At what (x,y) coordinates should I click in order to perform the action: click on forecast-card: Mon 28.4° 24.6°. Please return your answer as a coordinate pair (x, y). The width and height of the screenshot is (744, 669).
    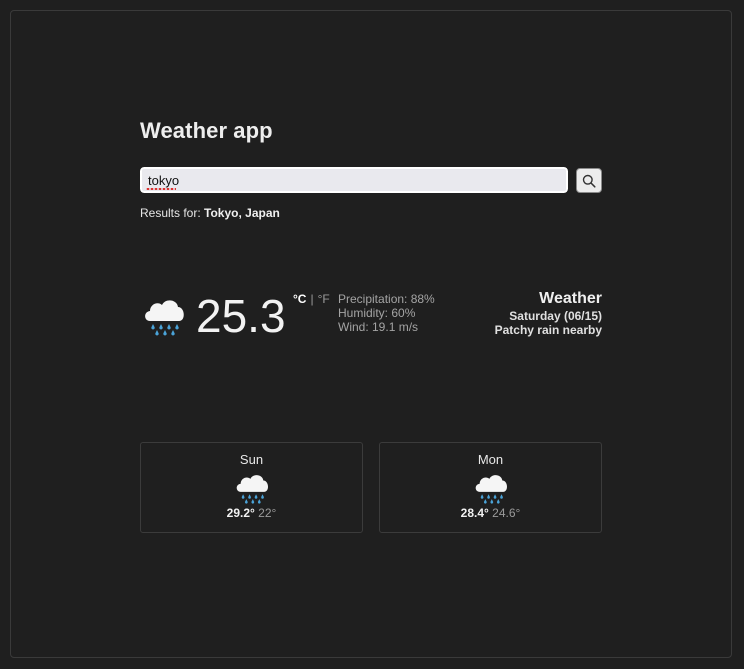
    Looking at the image, I should click on (490, 487).